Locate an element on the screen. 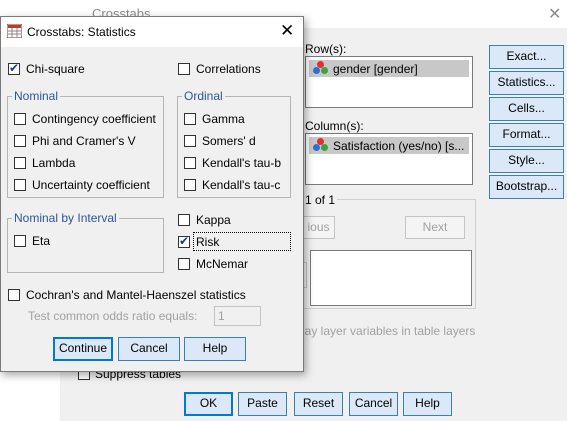 The width and height of the screenshot is (567, 421). eta-checkbox is located at coordinates (20, 241).